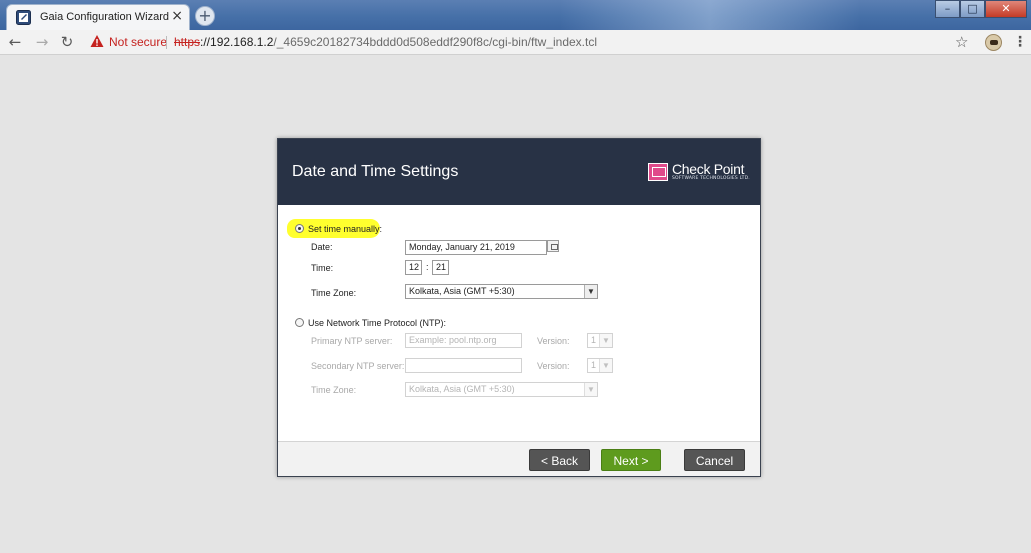  Describe the element at coordinates (462, 291) in the screenshot. I see `timezone-select-value: Kolkata, Asia (GMT +5:30)` at that location.